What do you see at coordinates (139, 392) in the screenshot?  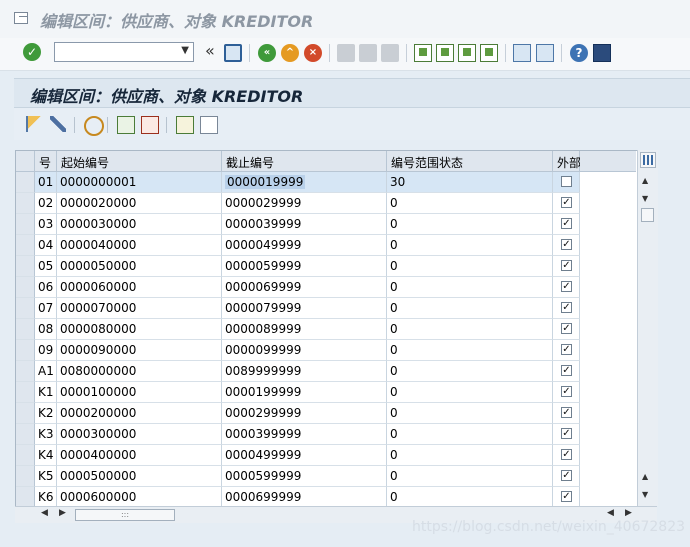 I see `cell-from-number: 0000100000` at bounding box center [139, 392].